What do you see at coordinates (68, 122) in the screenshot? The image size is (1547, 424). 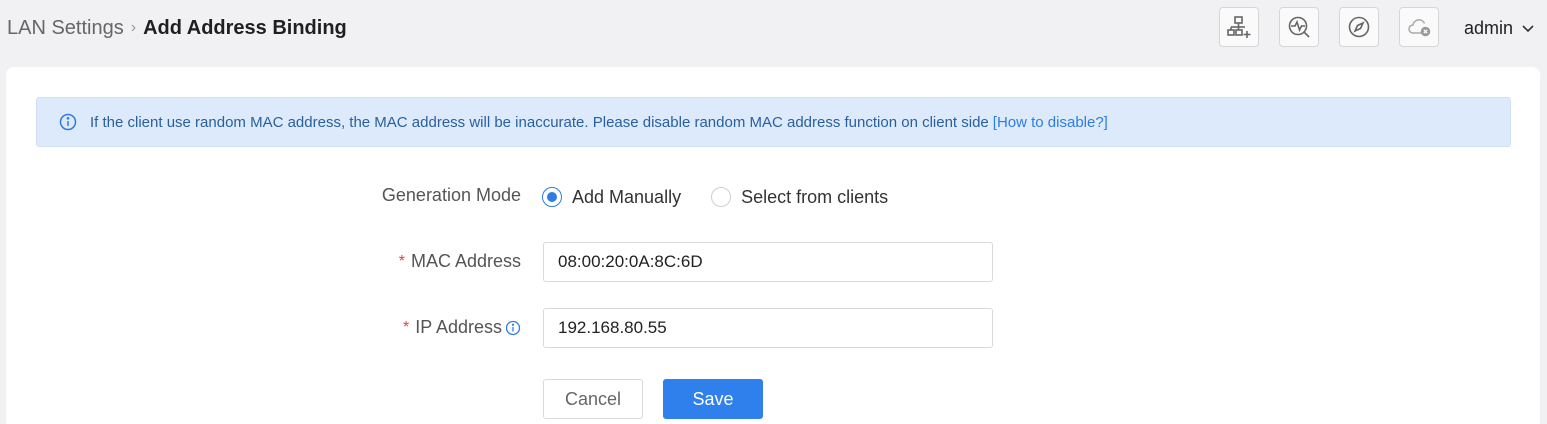 I see `info-icon` at bounding box center [68, 122].